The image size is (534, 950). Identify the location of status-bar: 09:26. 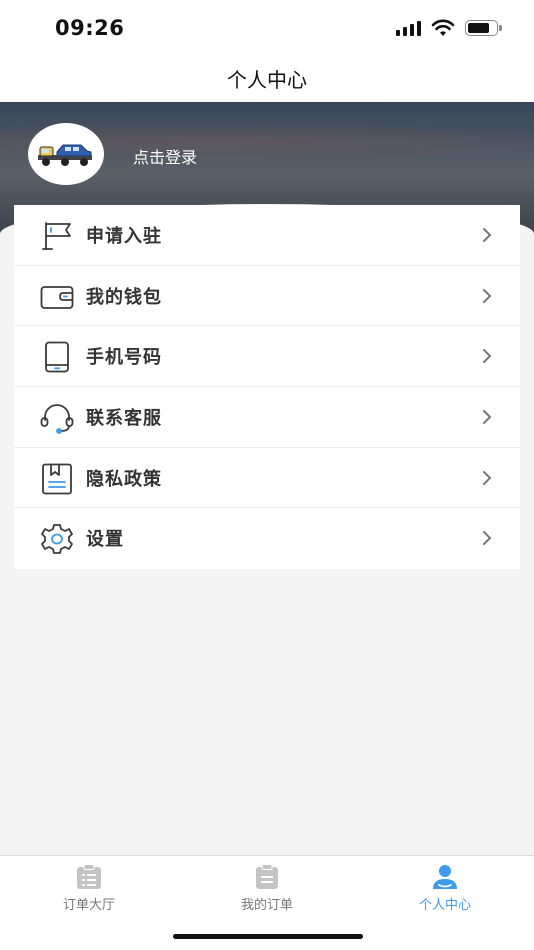
(267, 28).